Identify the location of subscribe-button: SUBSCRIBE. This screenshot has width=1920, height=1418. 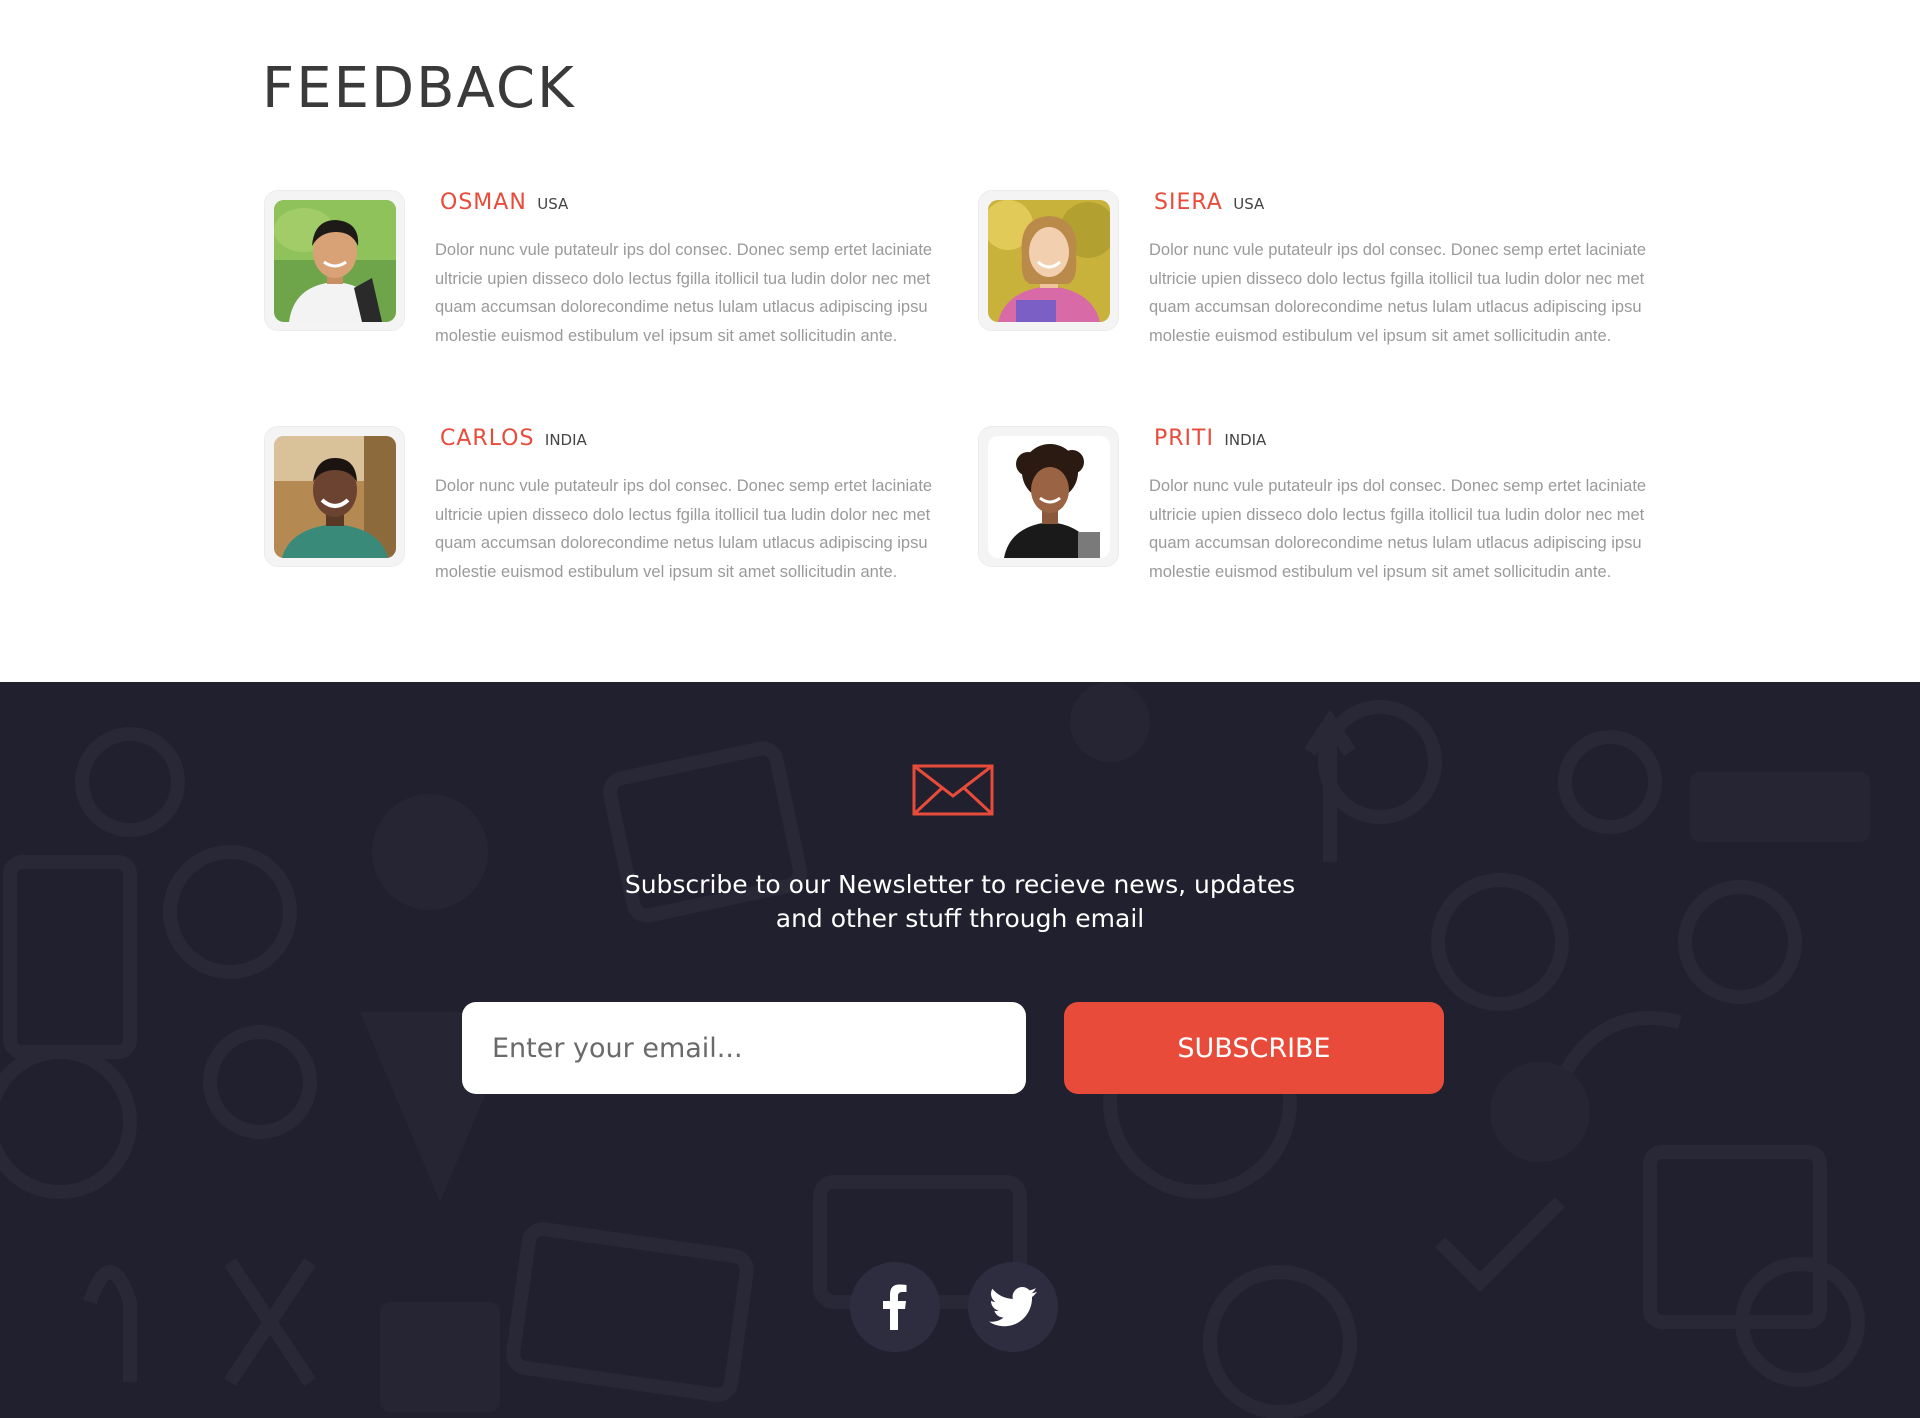
(1254, 1048).